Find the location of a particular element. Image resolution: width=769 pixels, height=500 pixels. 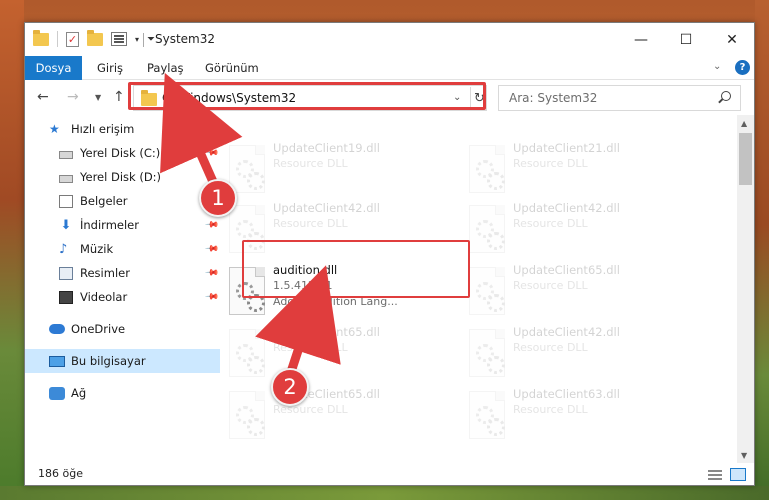

sidebar-item-label: Müzik is located at coordinates (97, 249).